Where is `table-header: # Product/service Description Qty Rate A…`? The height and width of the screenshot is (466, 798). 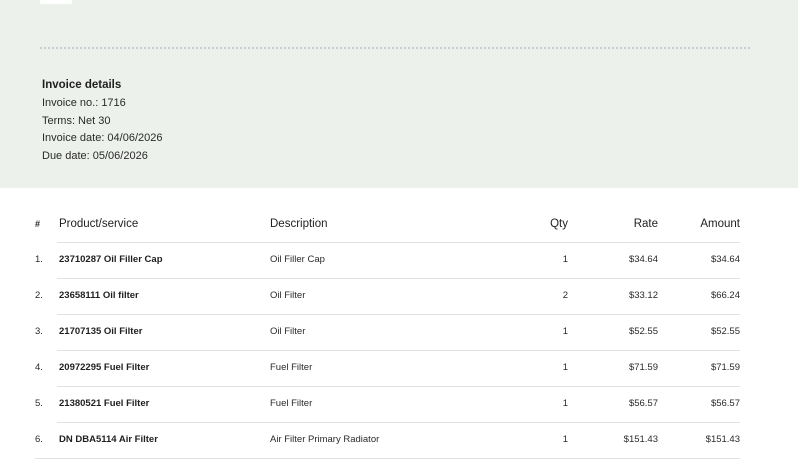 table-header: # Product/service Description Qty Rate A… is located at coordinates (399, 224).